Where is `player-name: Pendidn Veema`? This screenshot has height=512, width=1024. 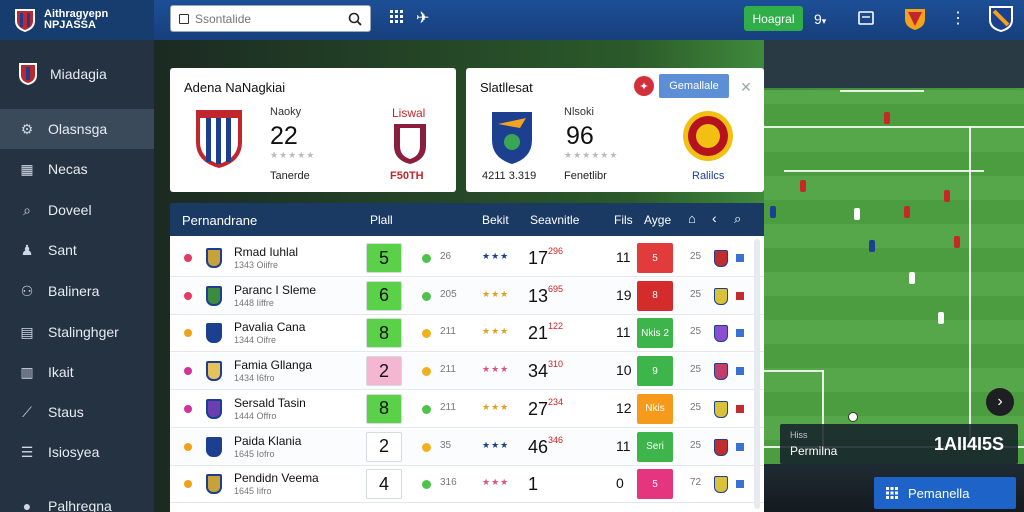 player-name: Pendidn Veema is located at coordinates (276, 478).